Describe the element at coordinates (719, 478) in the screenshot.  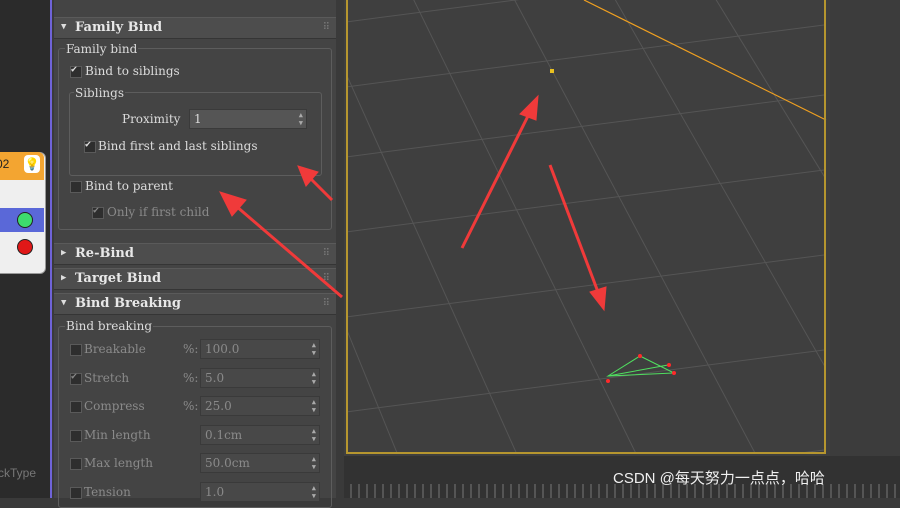
I see `watermark: CSDN @每天努力一点点，哈哈` at that location.